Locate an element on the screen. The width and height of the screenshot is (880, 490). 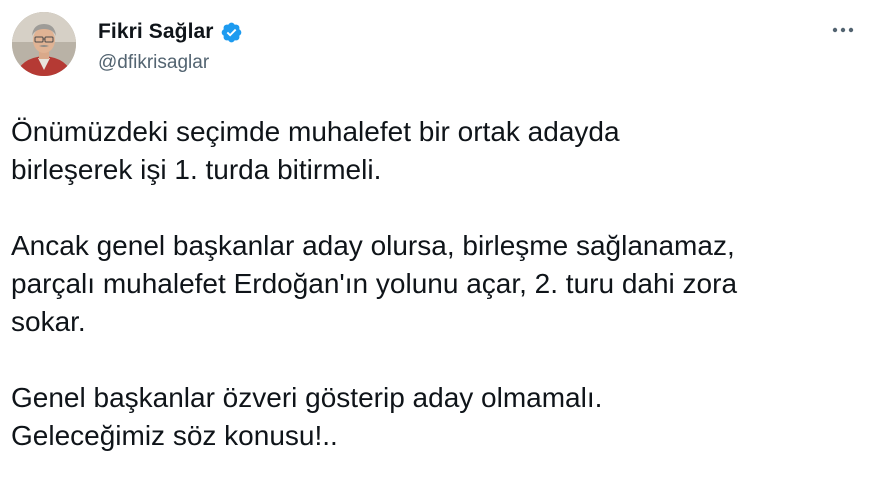
author-handle: @dfikrisaglar is located at coordinates (170, 63).